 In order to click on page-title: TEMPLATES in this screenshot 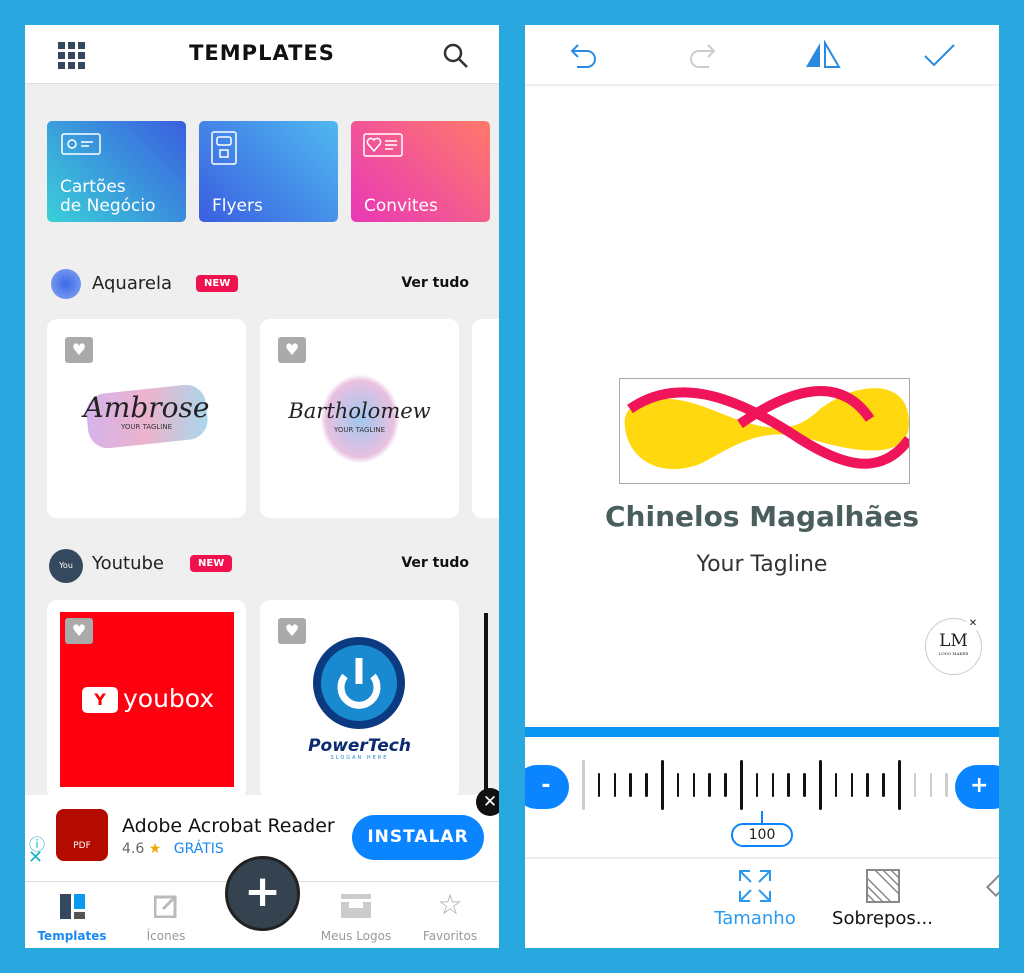, I will do `click(262, 53)`.